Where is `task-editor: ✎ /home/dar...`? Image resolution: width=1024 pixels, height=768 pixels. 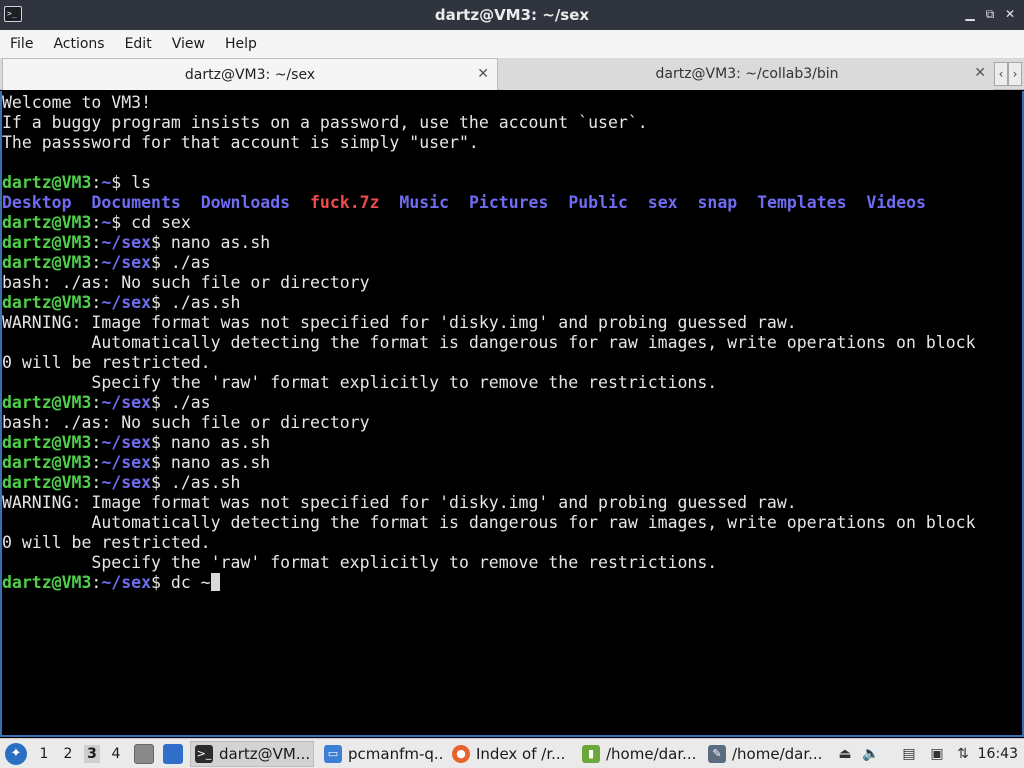 task-editor: ✎ /home/dar... is located at coordinates (766, 754).